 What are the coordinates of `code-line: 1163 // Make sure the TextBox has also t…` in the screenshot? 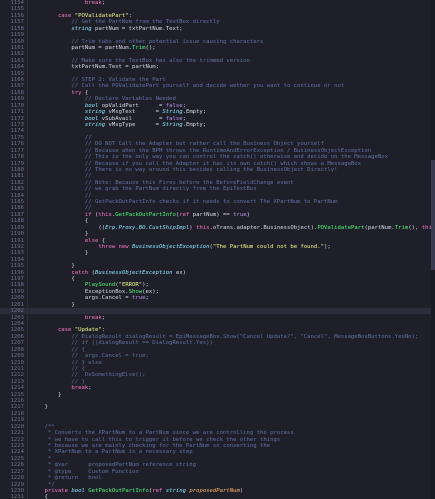 It's located at (217, 61).